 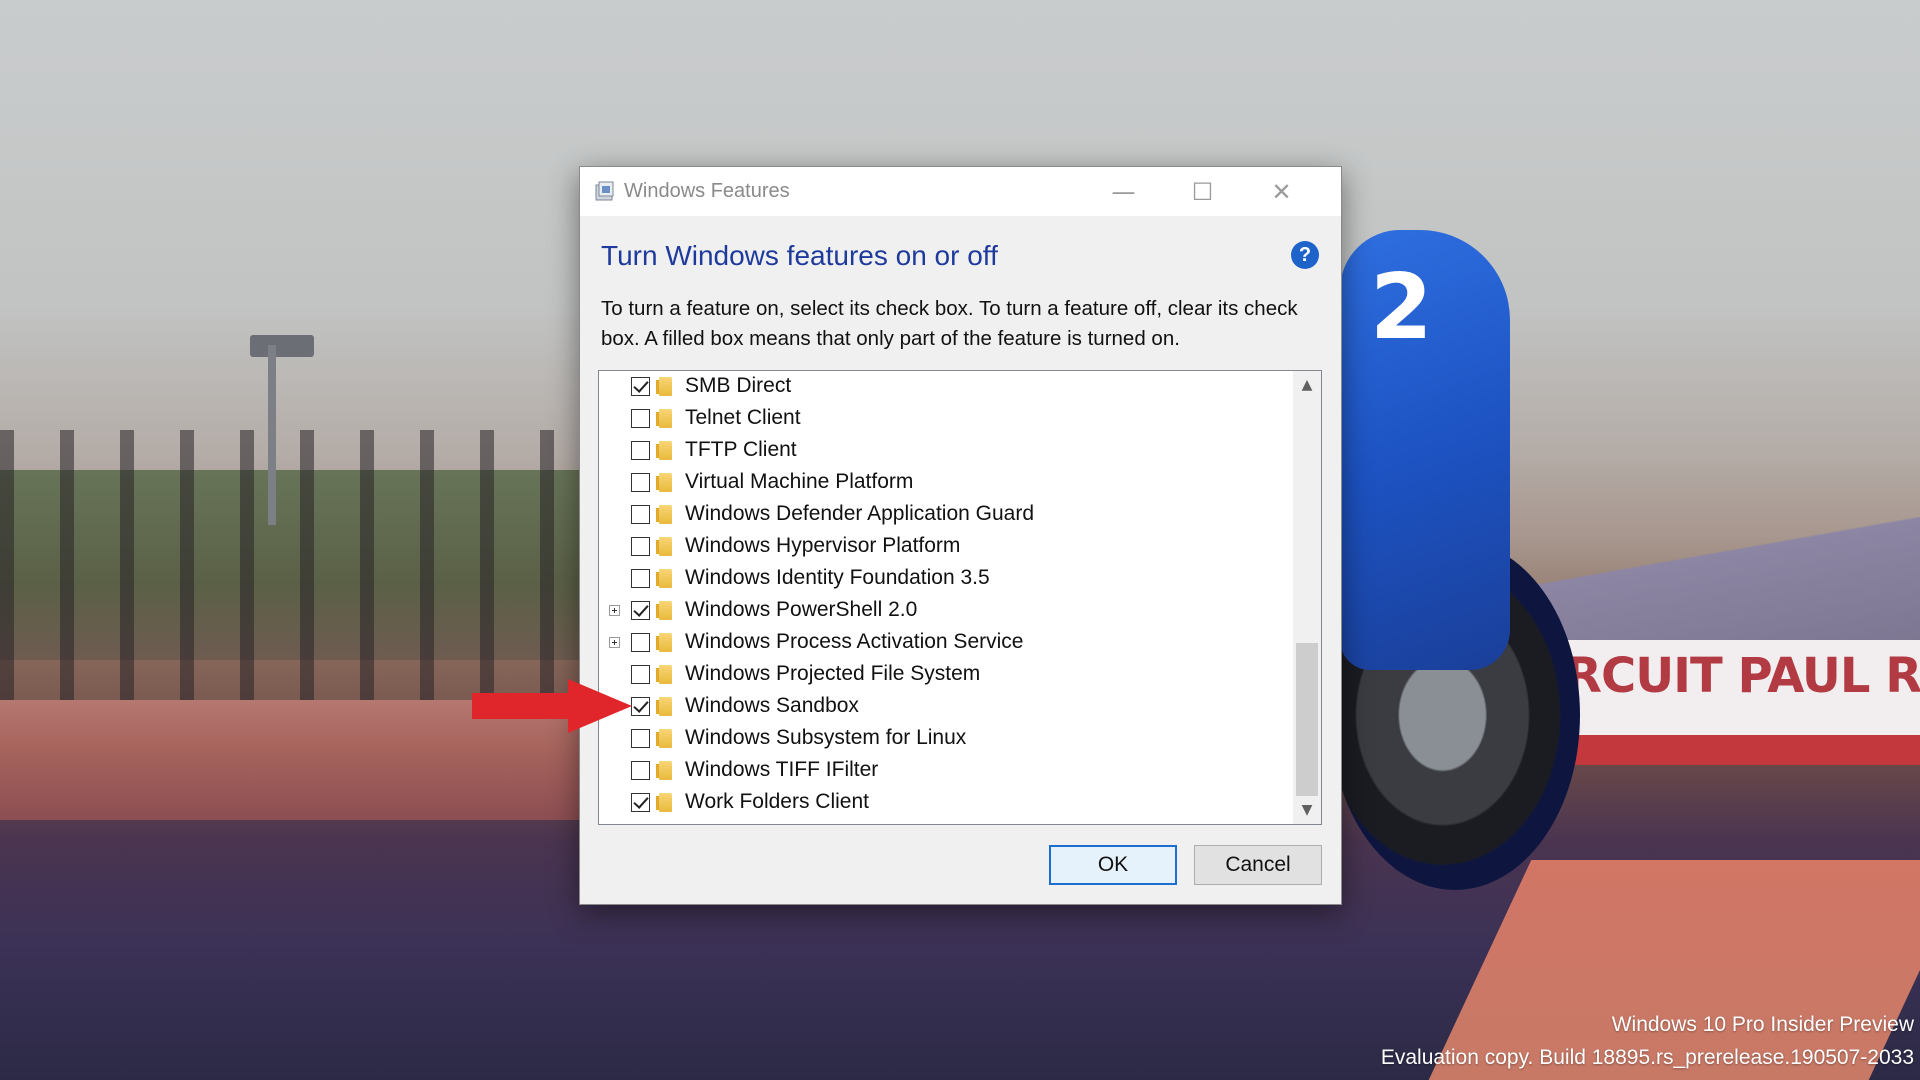 What do you see at coordinates (290, 565) in the screenshot?
I see `wallpaper-fence` at bounding box center [290, 565].